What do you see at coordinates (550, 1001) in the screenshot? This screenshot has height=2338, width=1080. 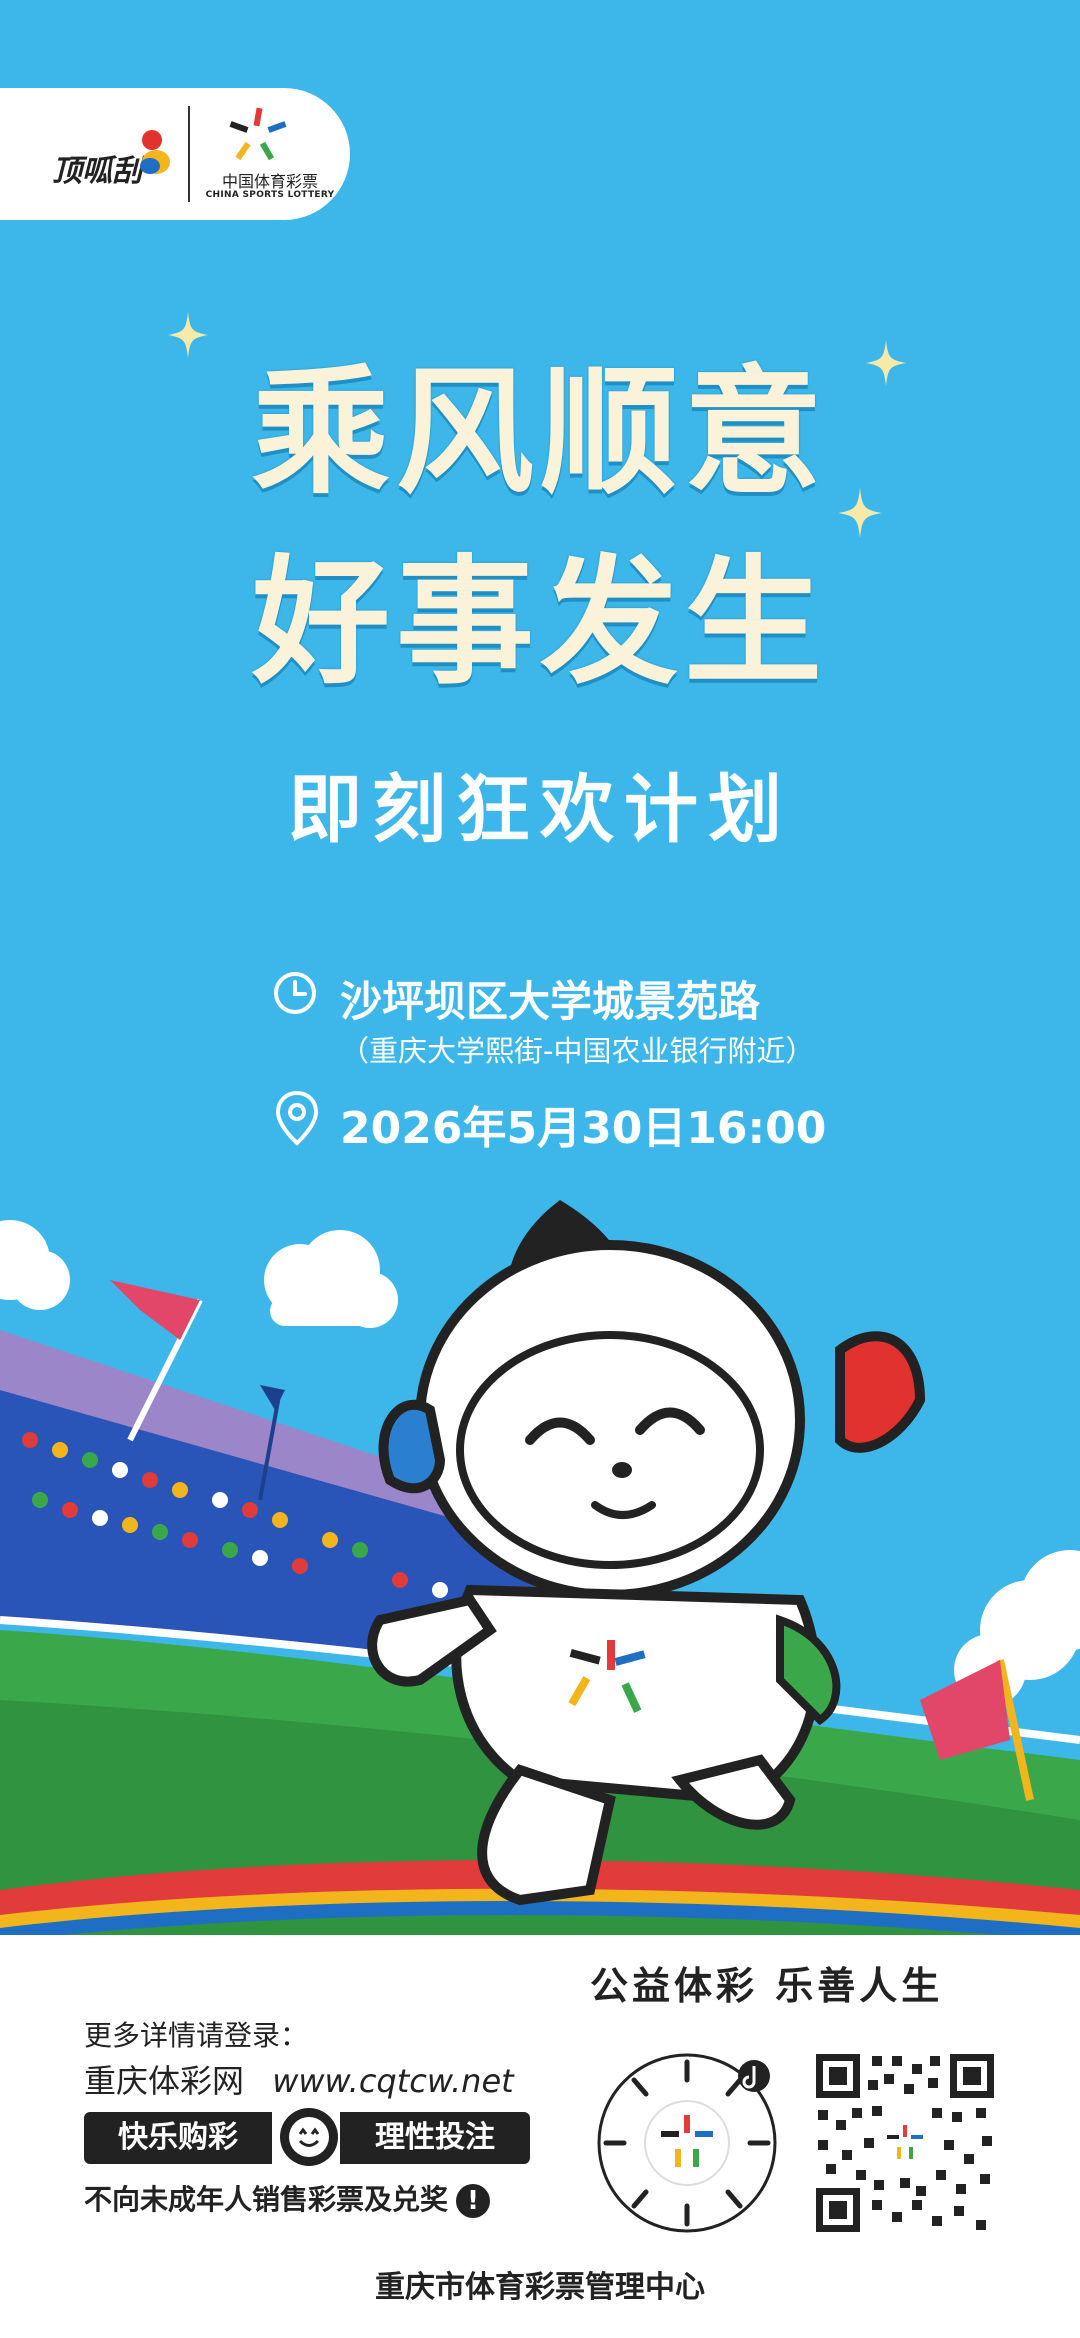 I see `event-location: 沙坪坝区大学城景苑路` at bounding box center [550, 1001].